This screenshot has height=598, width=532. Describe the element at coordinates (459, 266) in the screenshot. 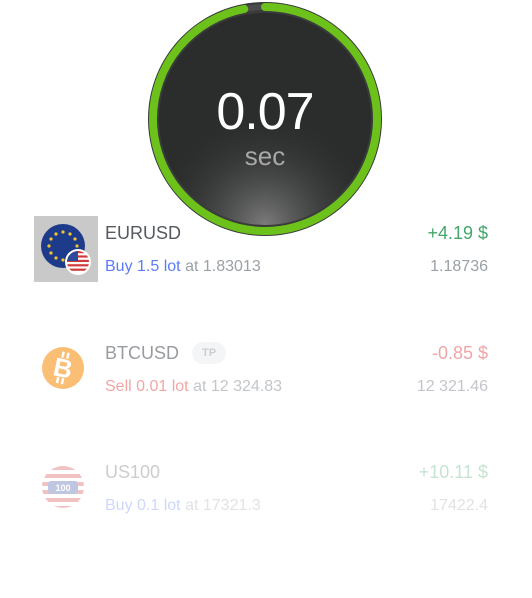

I see `trade-current-price: 1.18736` at that location.